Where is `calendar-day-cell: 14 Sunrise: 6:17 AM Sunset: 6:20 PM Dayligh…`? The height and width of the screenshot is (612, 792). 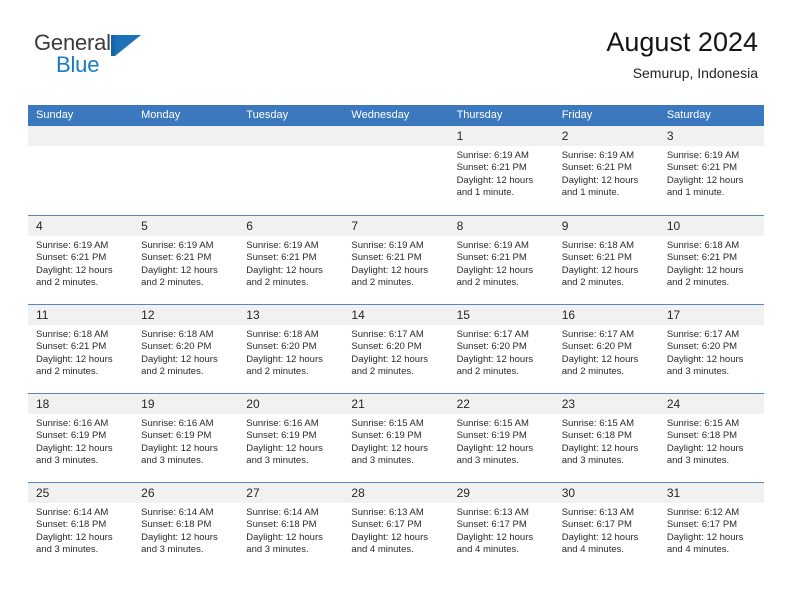
calendar-day-cell: 14 Sunrise: 6:17 AM Sunset: 6:20 PM Dayligh… is located at coordinates (396, 349).